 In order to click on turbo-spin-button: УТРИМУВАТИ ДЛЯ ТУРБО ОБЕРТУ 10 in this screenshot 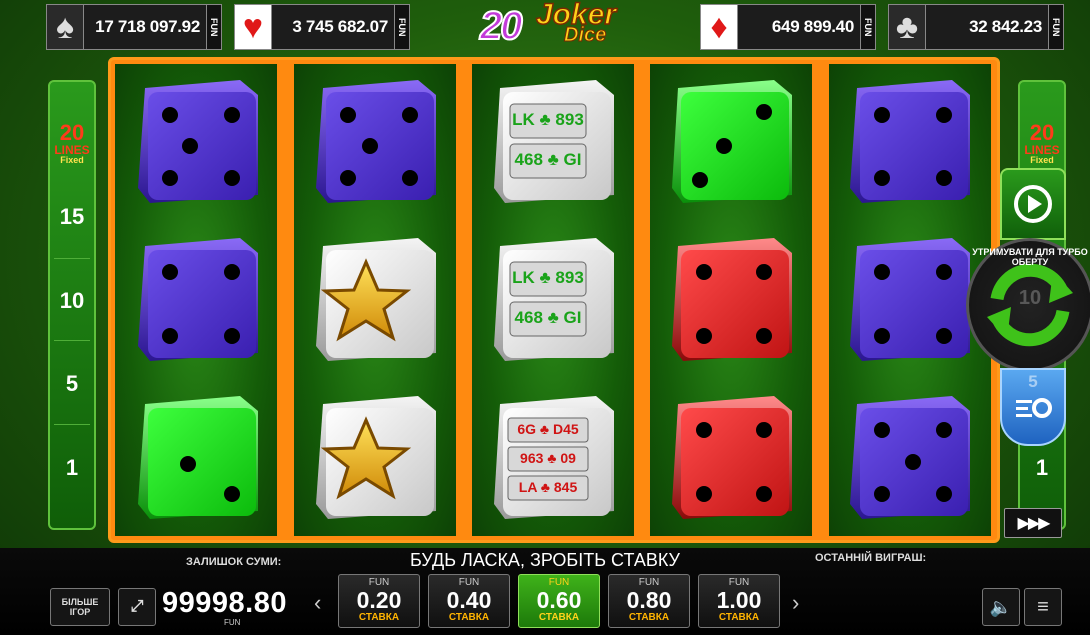, I will do `click(1028, 305)`.